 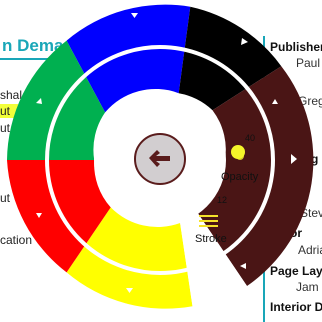 I want to click on opacity-value: 40, so click(x=250, y=138).